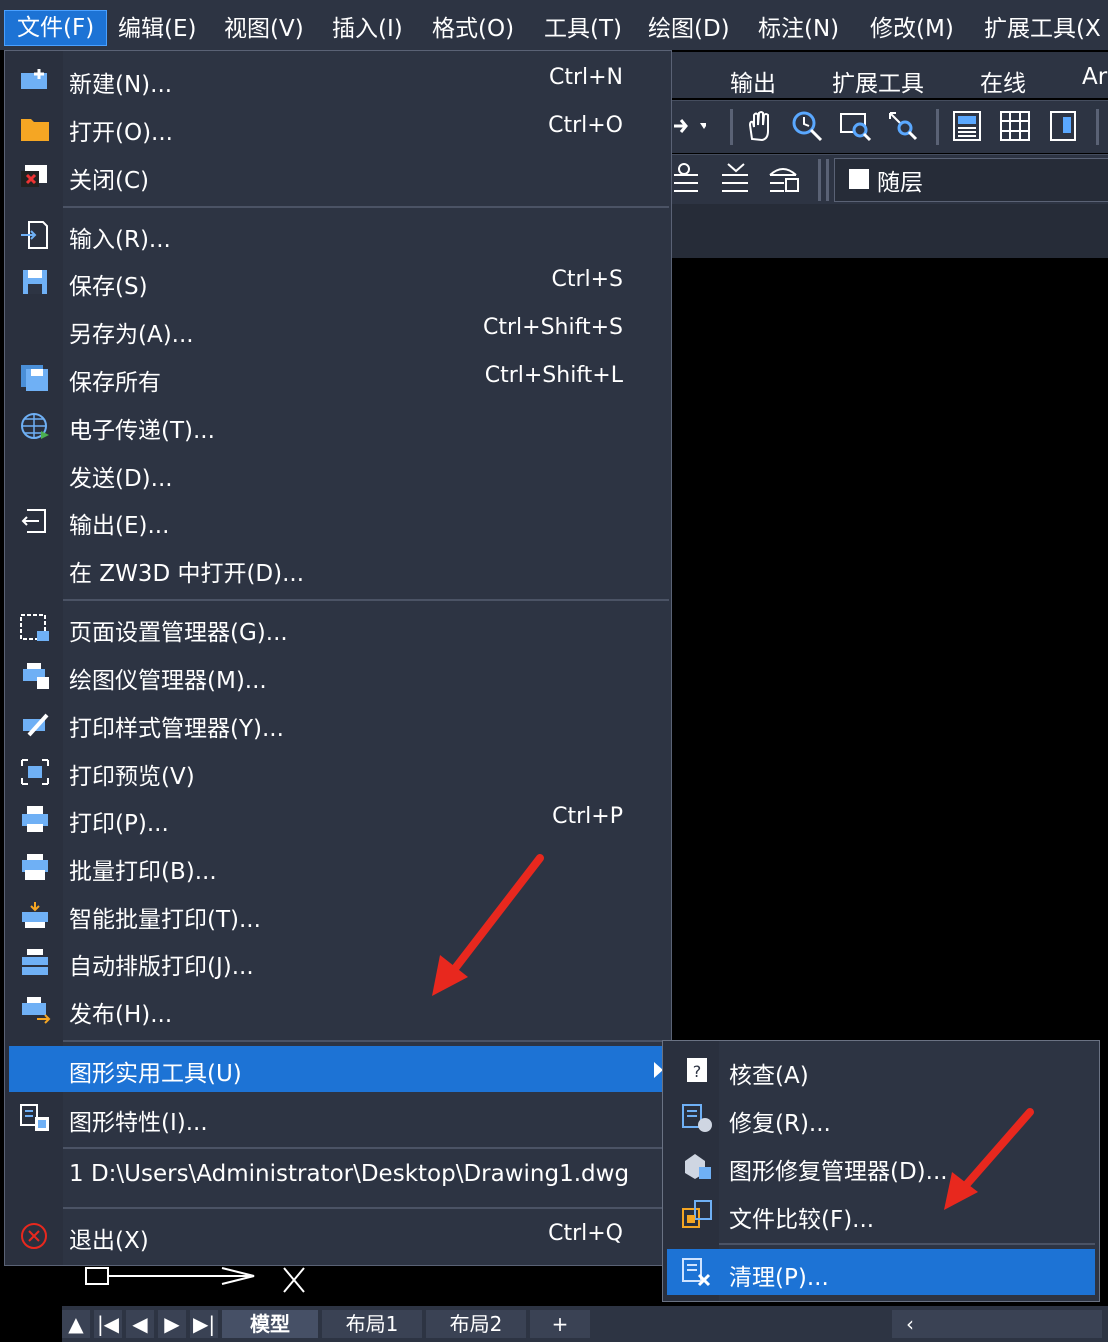 This screenshot has width=1108, height=1342. I want to click on tab-online: 在线, so click(1003, 81).